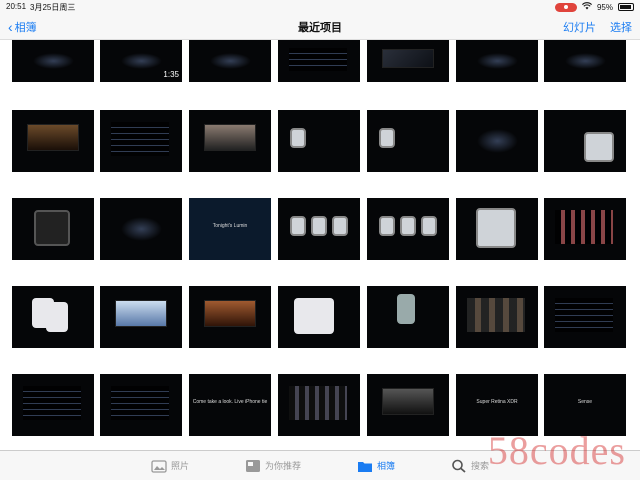 The height and width of the screenshot is (480, 640). Describe the element at coordinates (230, 401) in the screenshot. I see `slide-caption: Come take a look. Live iPhone tie` at that location.